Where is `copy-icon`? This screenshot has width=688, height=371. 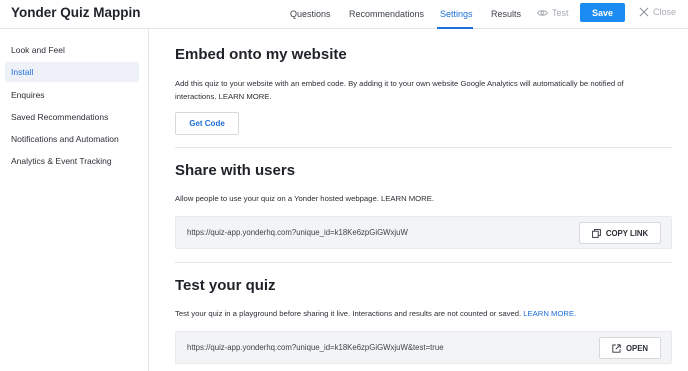
copy-icon is located at coordinates (596, 233).